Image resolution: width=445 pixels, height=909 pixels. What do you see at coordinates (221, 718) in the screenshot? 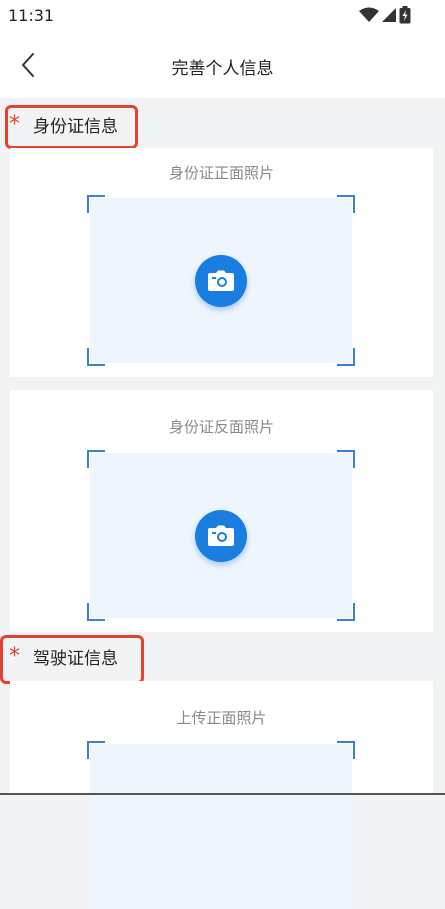
I see `upload-label: 上传正面照片` at bounding box center [221, 718].